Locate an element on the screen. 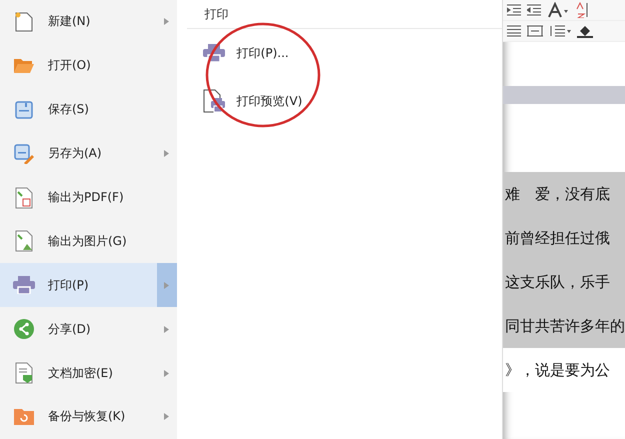 Image resolution: width=625 pixels, height=439 pixels. document-text: 前曾经担任过俄 is located at coordinates (564, 238).